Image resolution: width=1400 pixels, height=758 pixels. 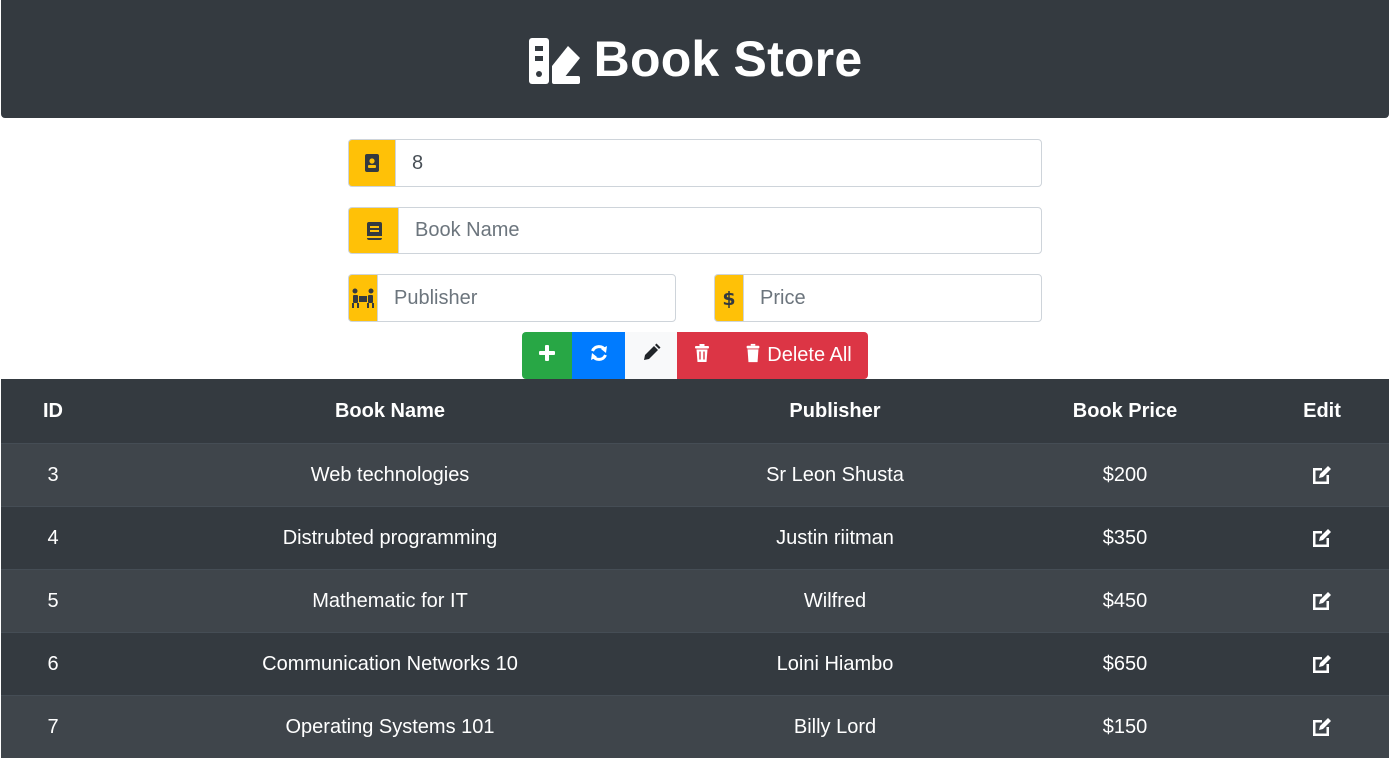 I want to click on table-row: 7 Operating Systems 101 Billy Lord $150, so click(x=695, y=727).